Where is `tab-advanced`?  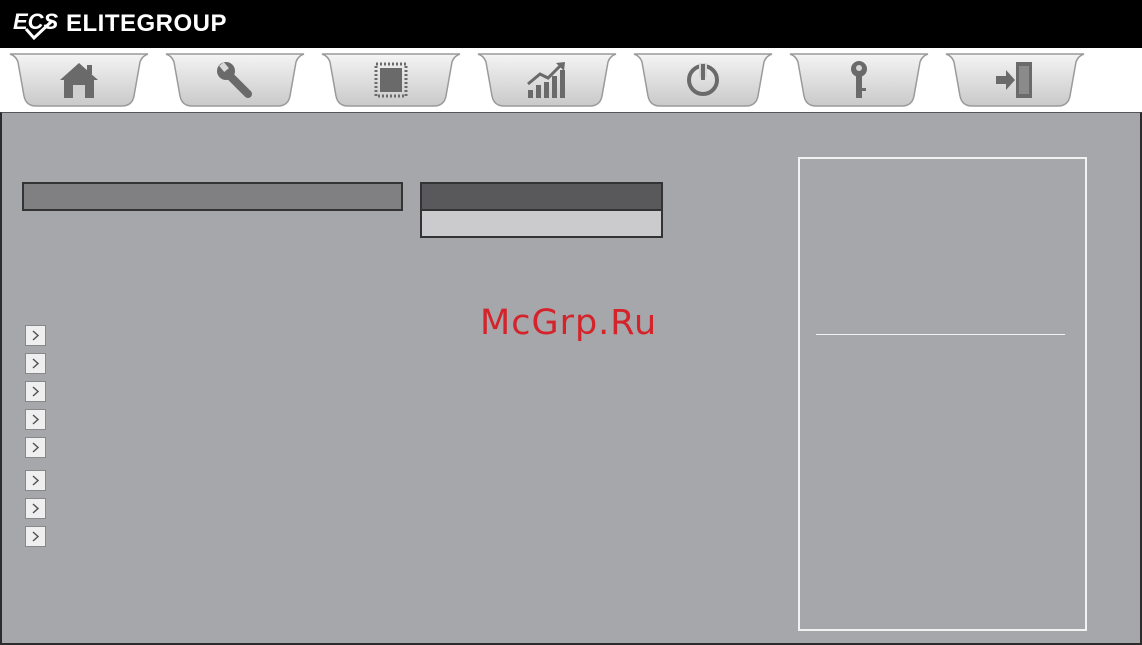 tab-advanced is located at coordinates (235, 81).